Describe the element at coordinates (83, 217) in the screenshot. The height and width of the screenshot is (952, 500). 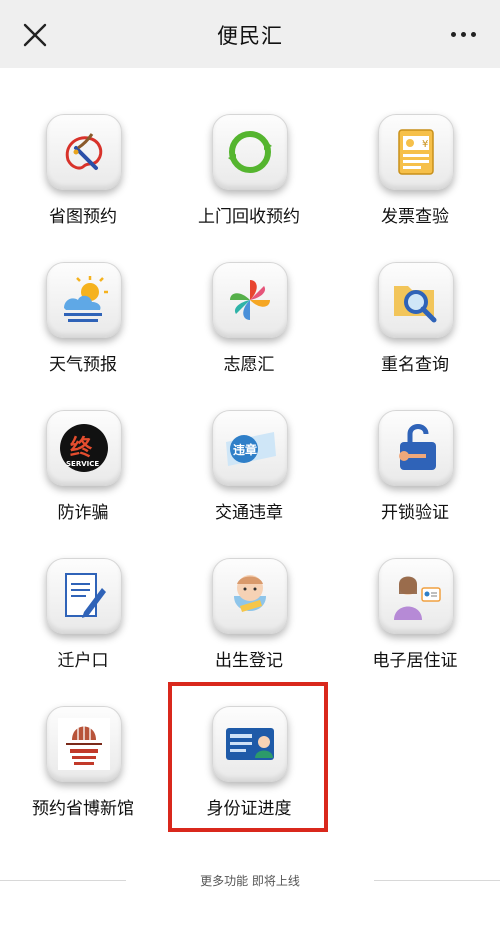
I see `service-label: 省图预约` at that location.